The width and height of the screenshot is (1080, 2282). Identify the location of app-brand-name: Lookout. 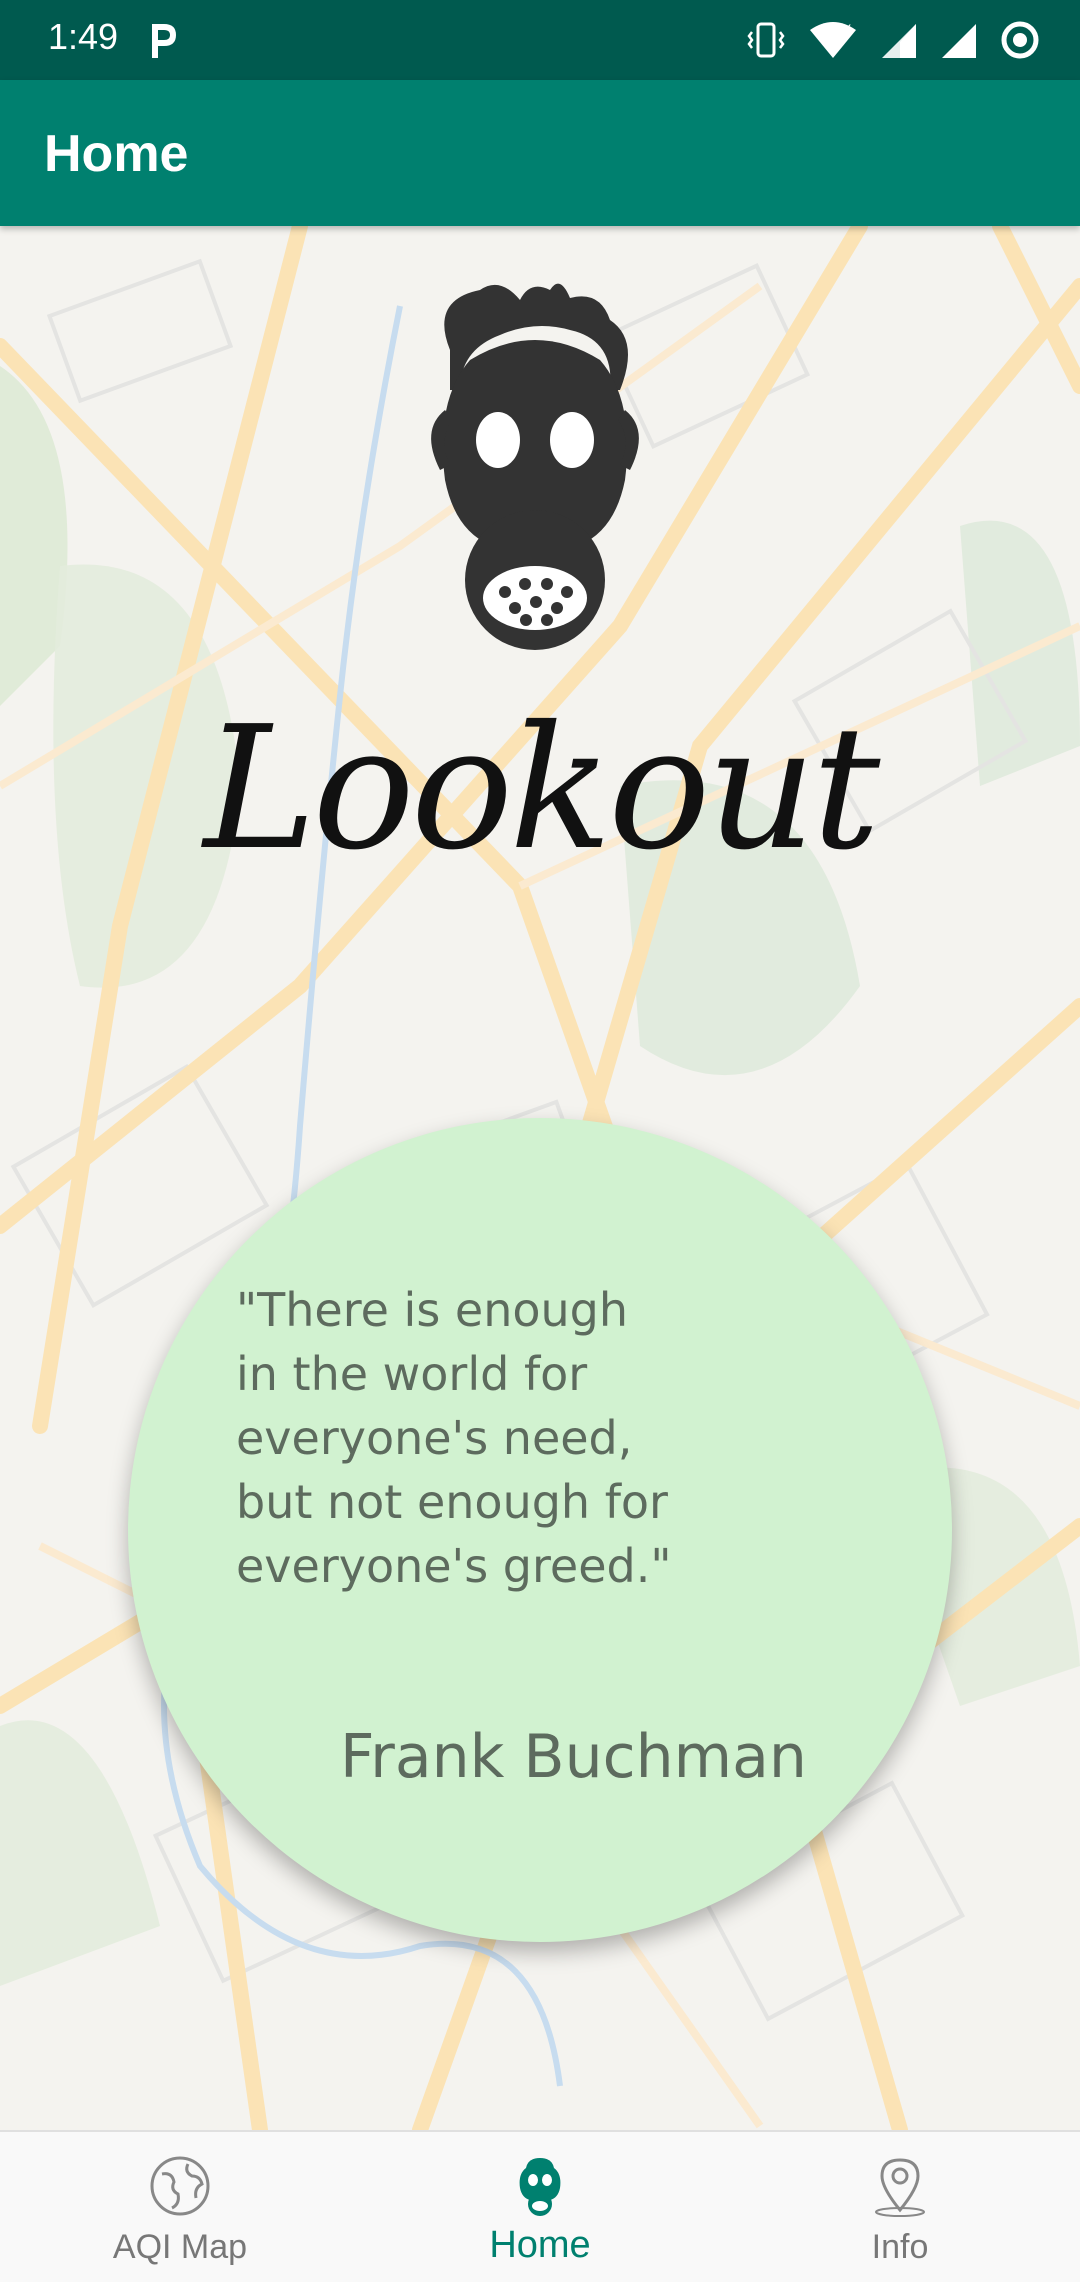
(542, 789).